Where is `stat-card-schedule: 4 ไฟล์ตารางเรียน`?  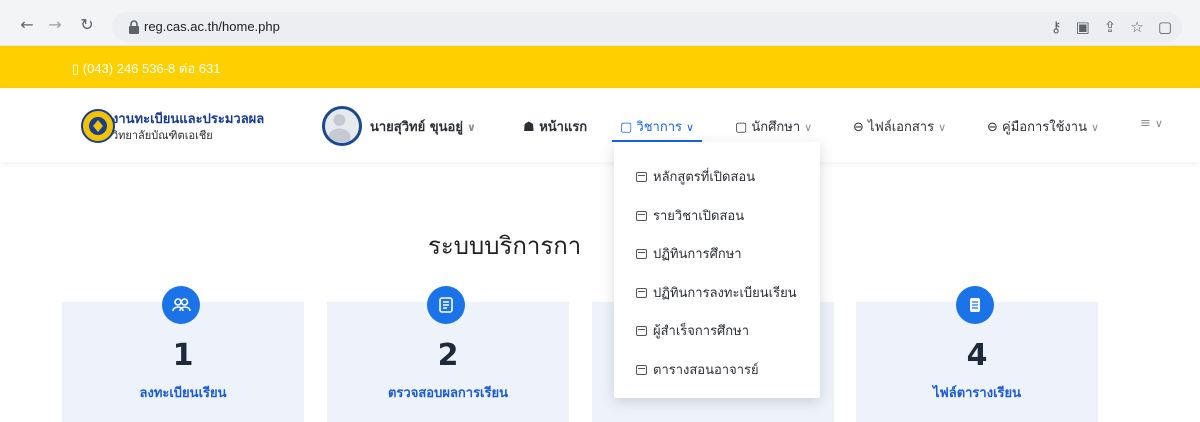 stat-card-schedule: 4 ไฟล์ตารางเรียน is located at coordinates (977, 354).